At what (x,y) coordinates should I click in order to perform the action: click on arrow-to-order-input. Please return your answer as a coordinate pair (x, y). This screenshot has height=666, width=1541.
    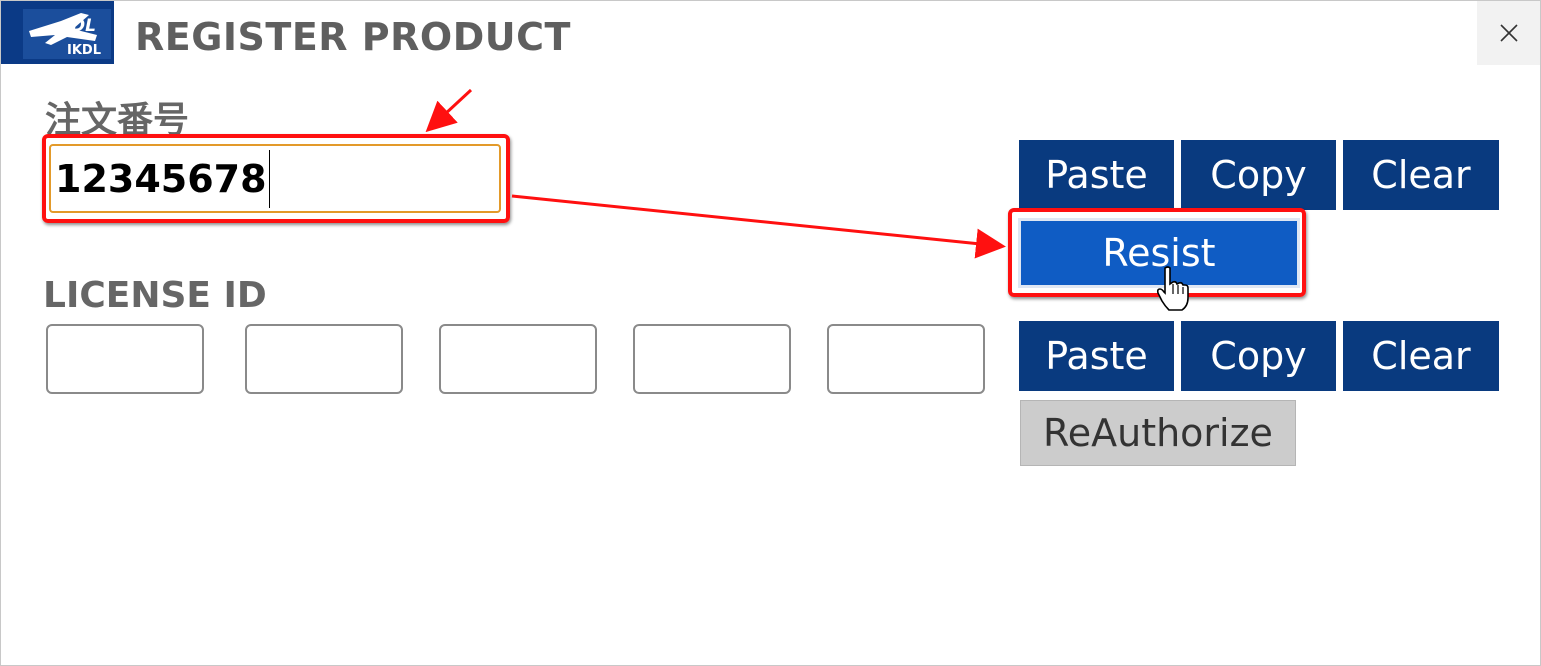
    Looking at the image, I should click on (449, 110).